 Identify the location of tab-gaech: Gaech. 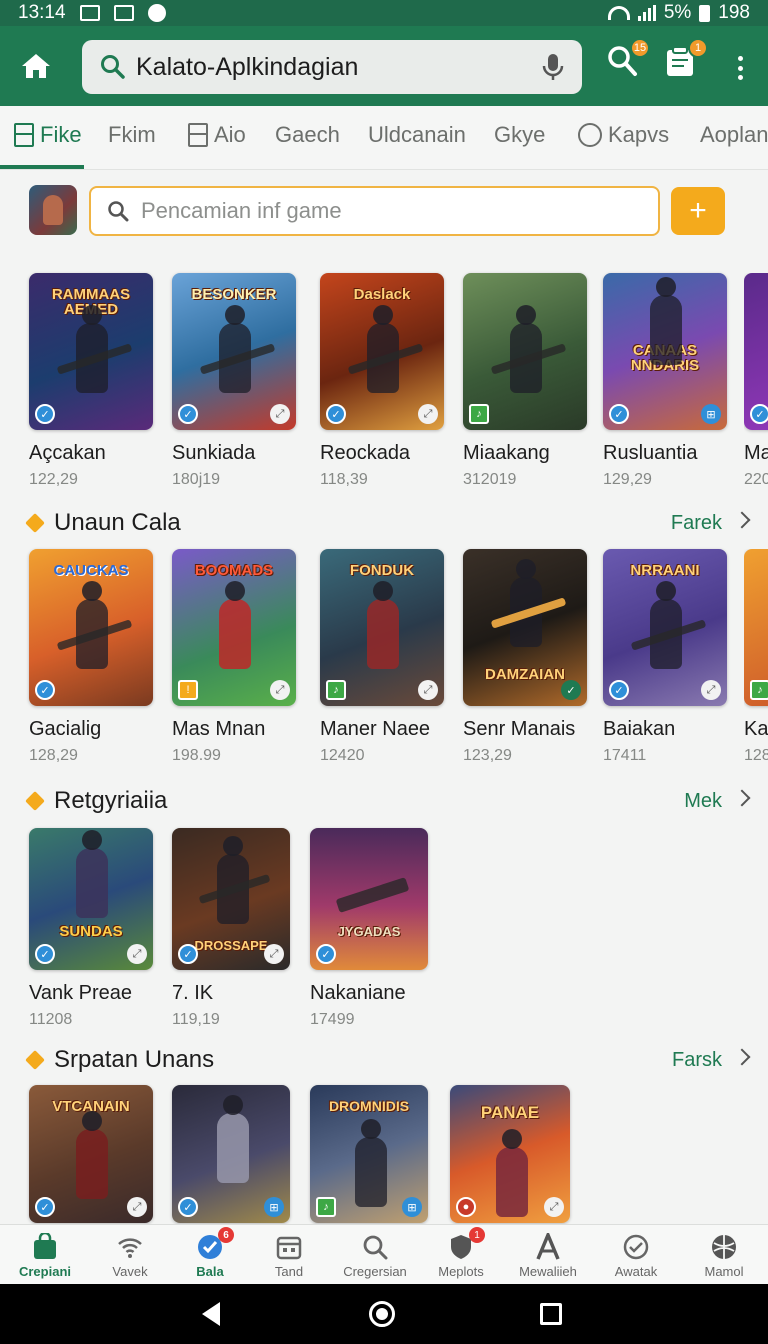
(307, 135).